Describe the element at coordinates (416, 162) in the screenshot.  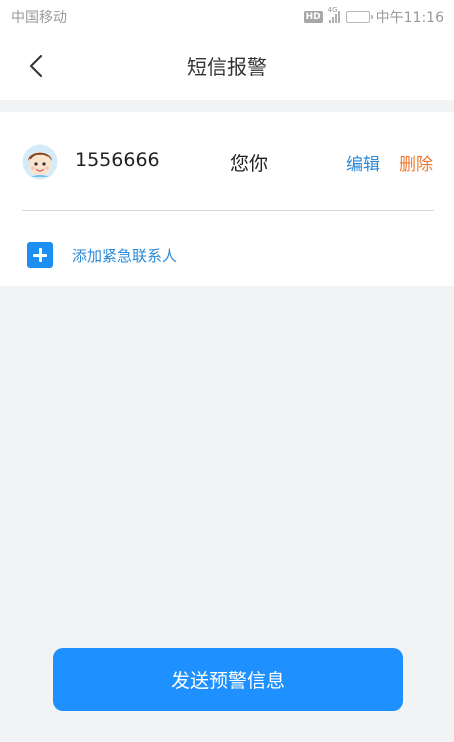
I see `delete-contact-button: 删除` at that location.